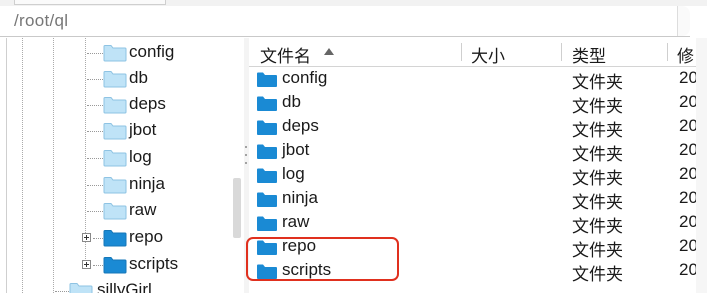  I want to click on file-name: jbot, so click(296, 149).